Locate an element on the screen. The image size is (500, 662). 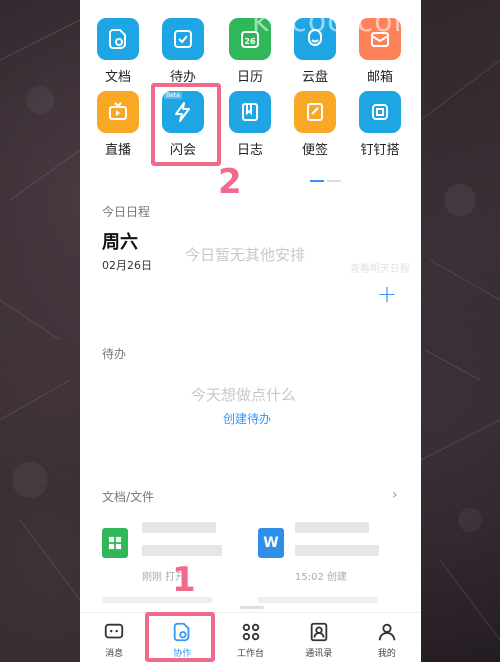
schedule-faded-hint: 查看明天日程 is located at coordinates (380, 269).